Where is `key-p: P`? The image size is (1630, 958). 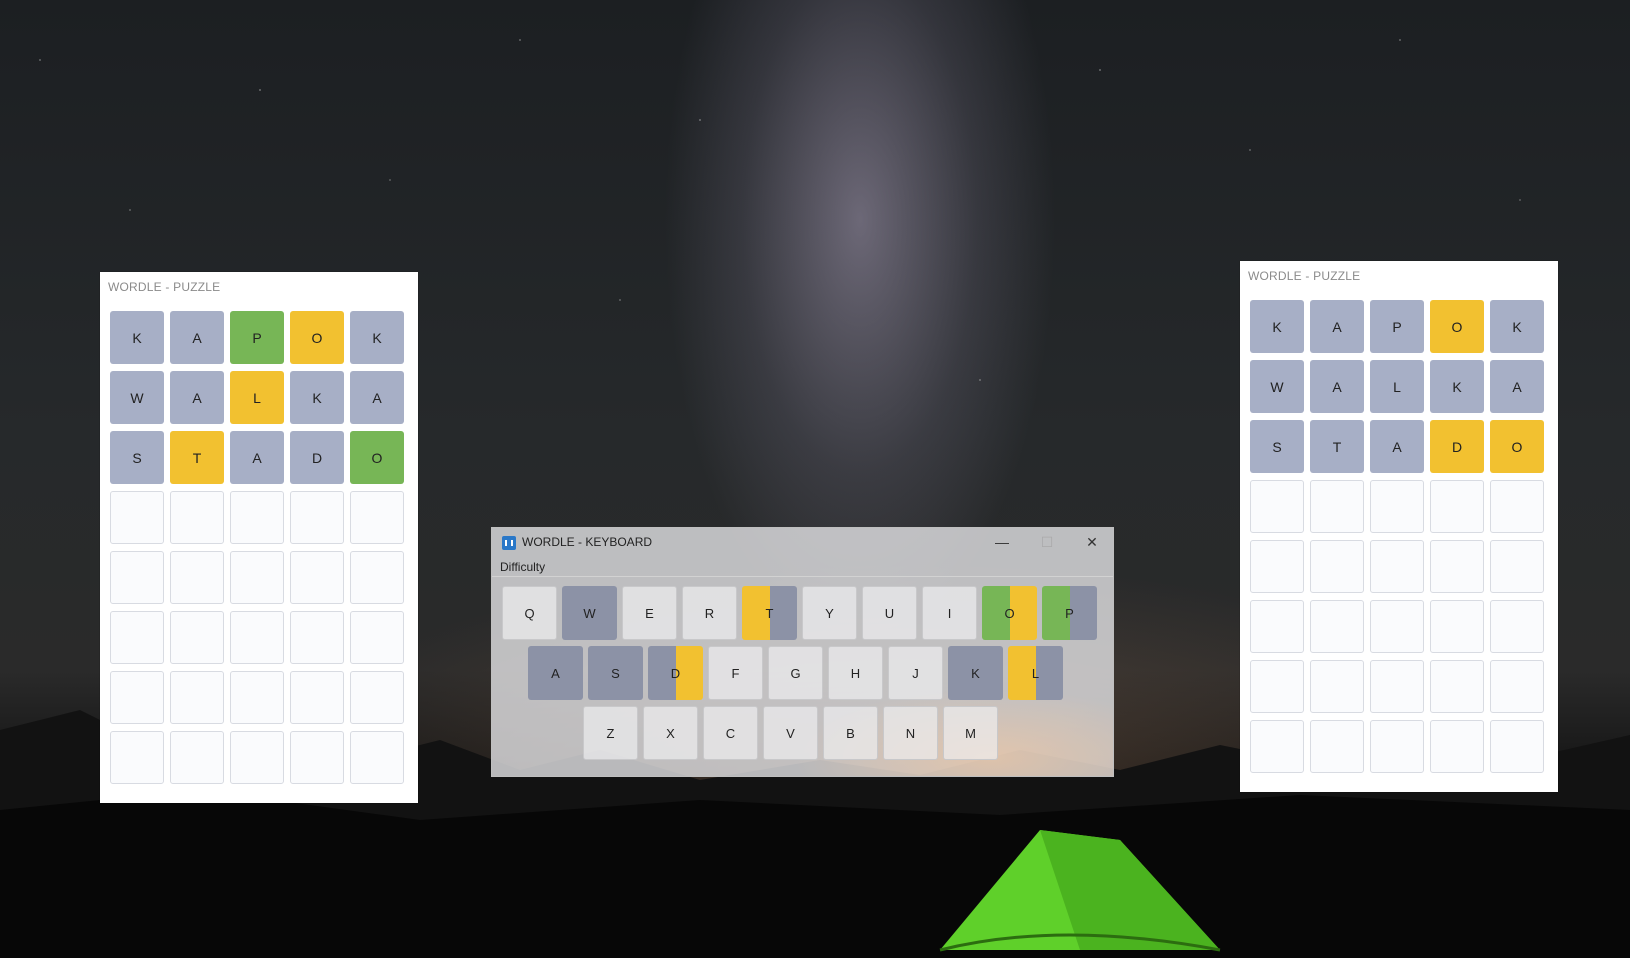 key-p: P is located at coordinates (1069, 613).